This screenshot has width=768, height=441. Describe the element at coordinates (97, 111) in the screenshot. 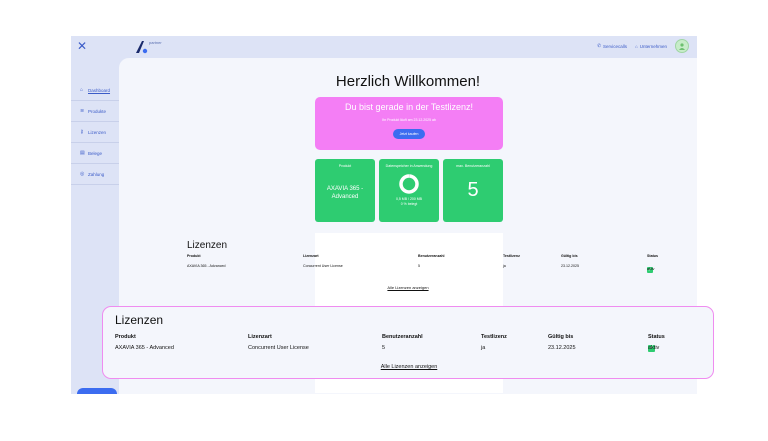

I see `sidebar-item-label: Produkte` at that location.